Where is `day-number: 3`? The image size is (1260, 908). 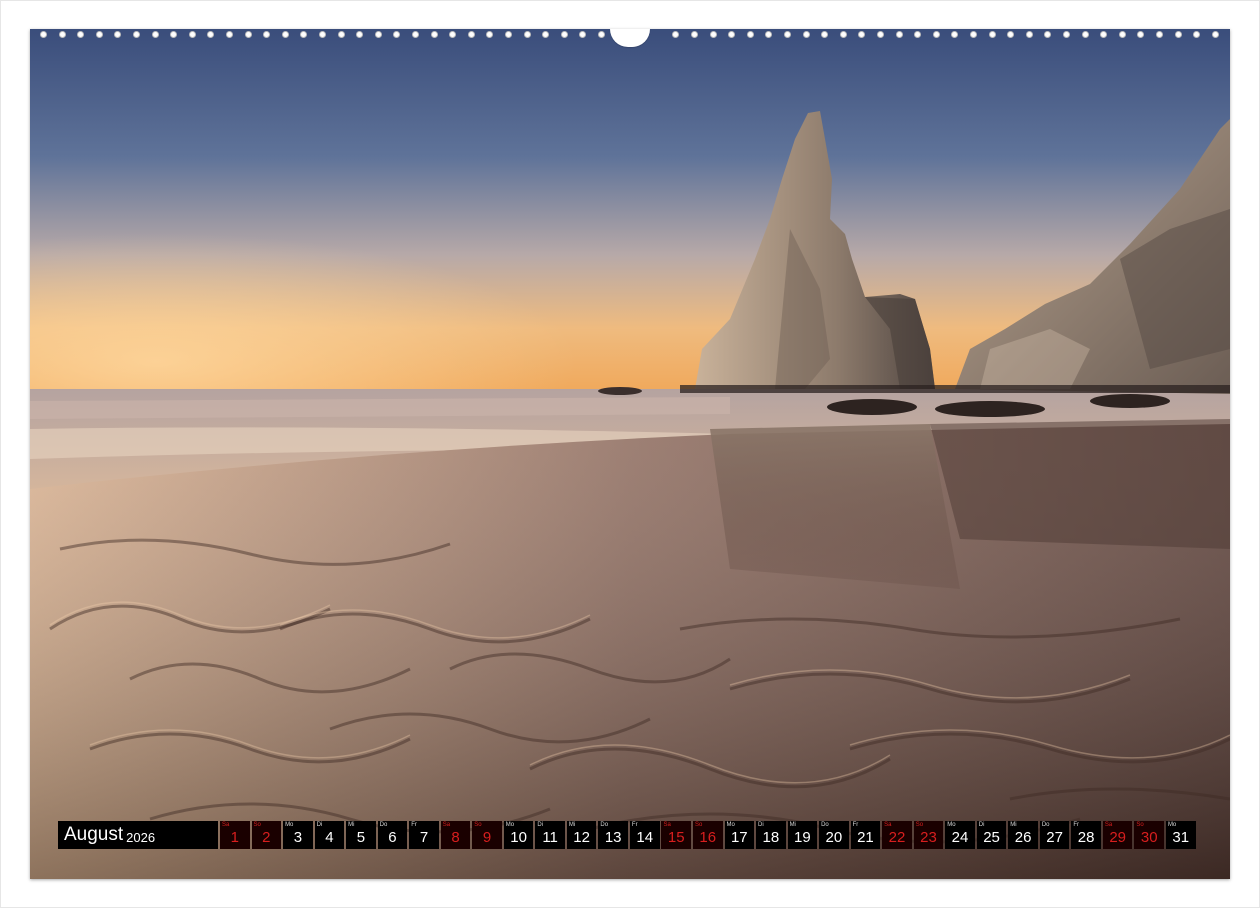 day-number: 3 is located at coordinates (298, 837).